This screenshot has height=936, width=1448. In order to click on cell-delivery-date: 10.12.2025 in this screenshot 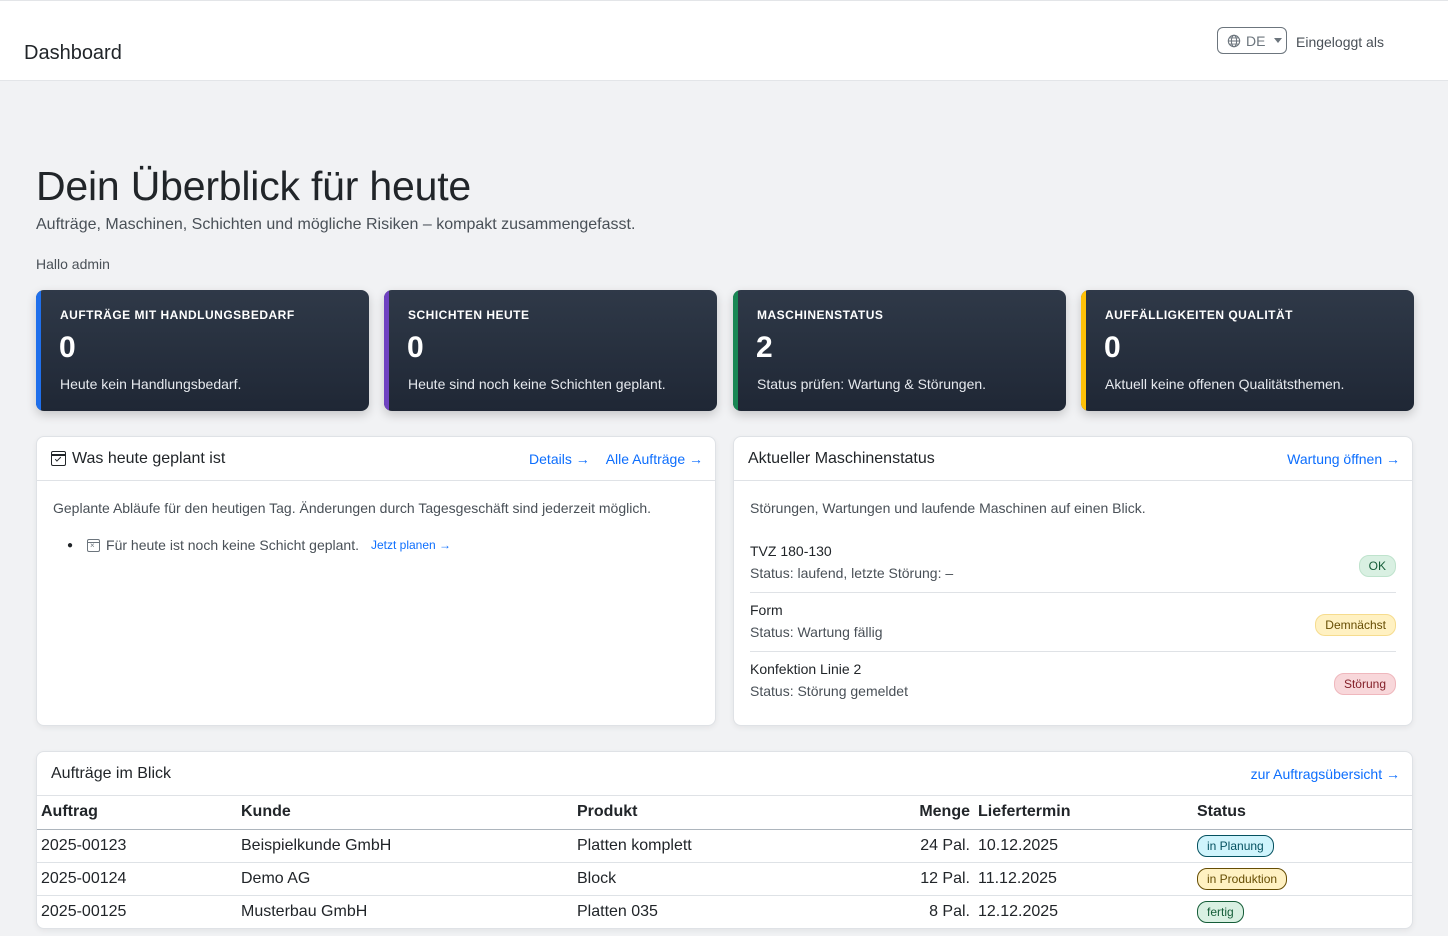, I will do `click(1083, 846)`.